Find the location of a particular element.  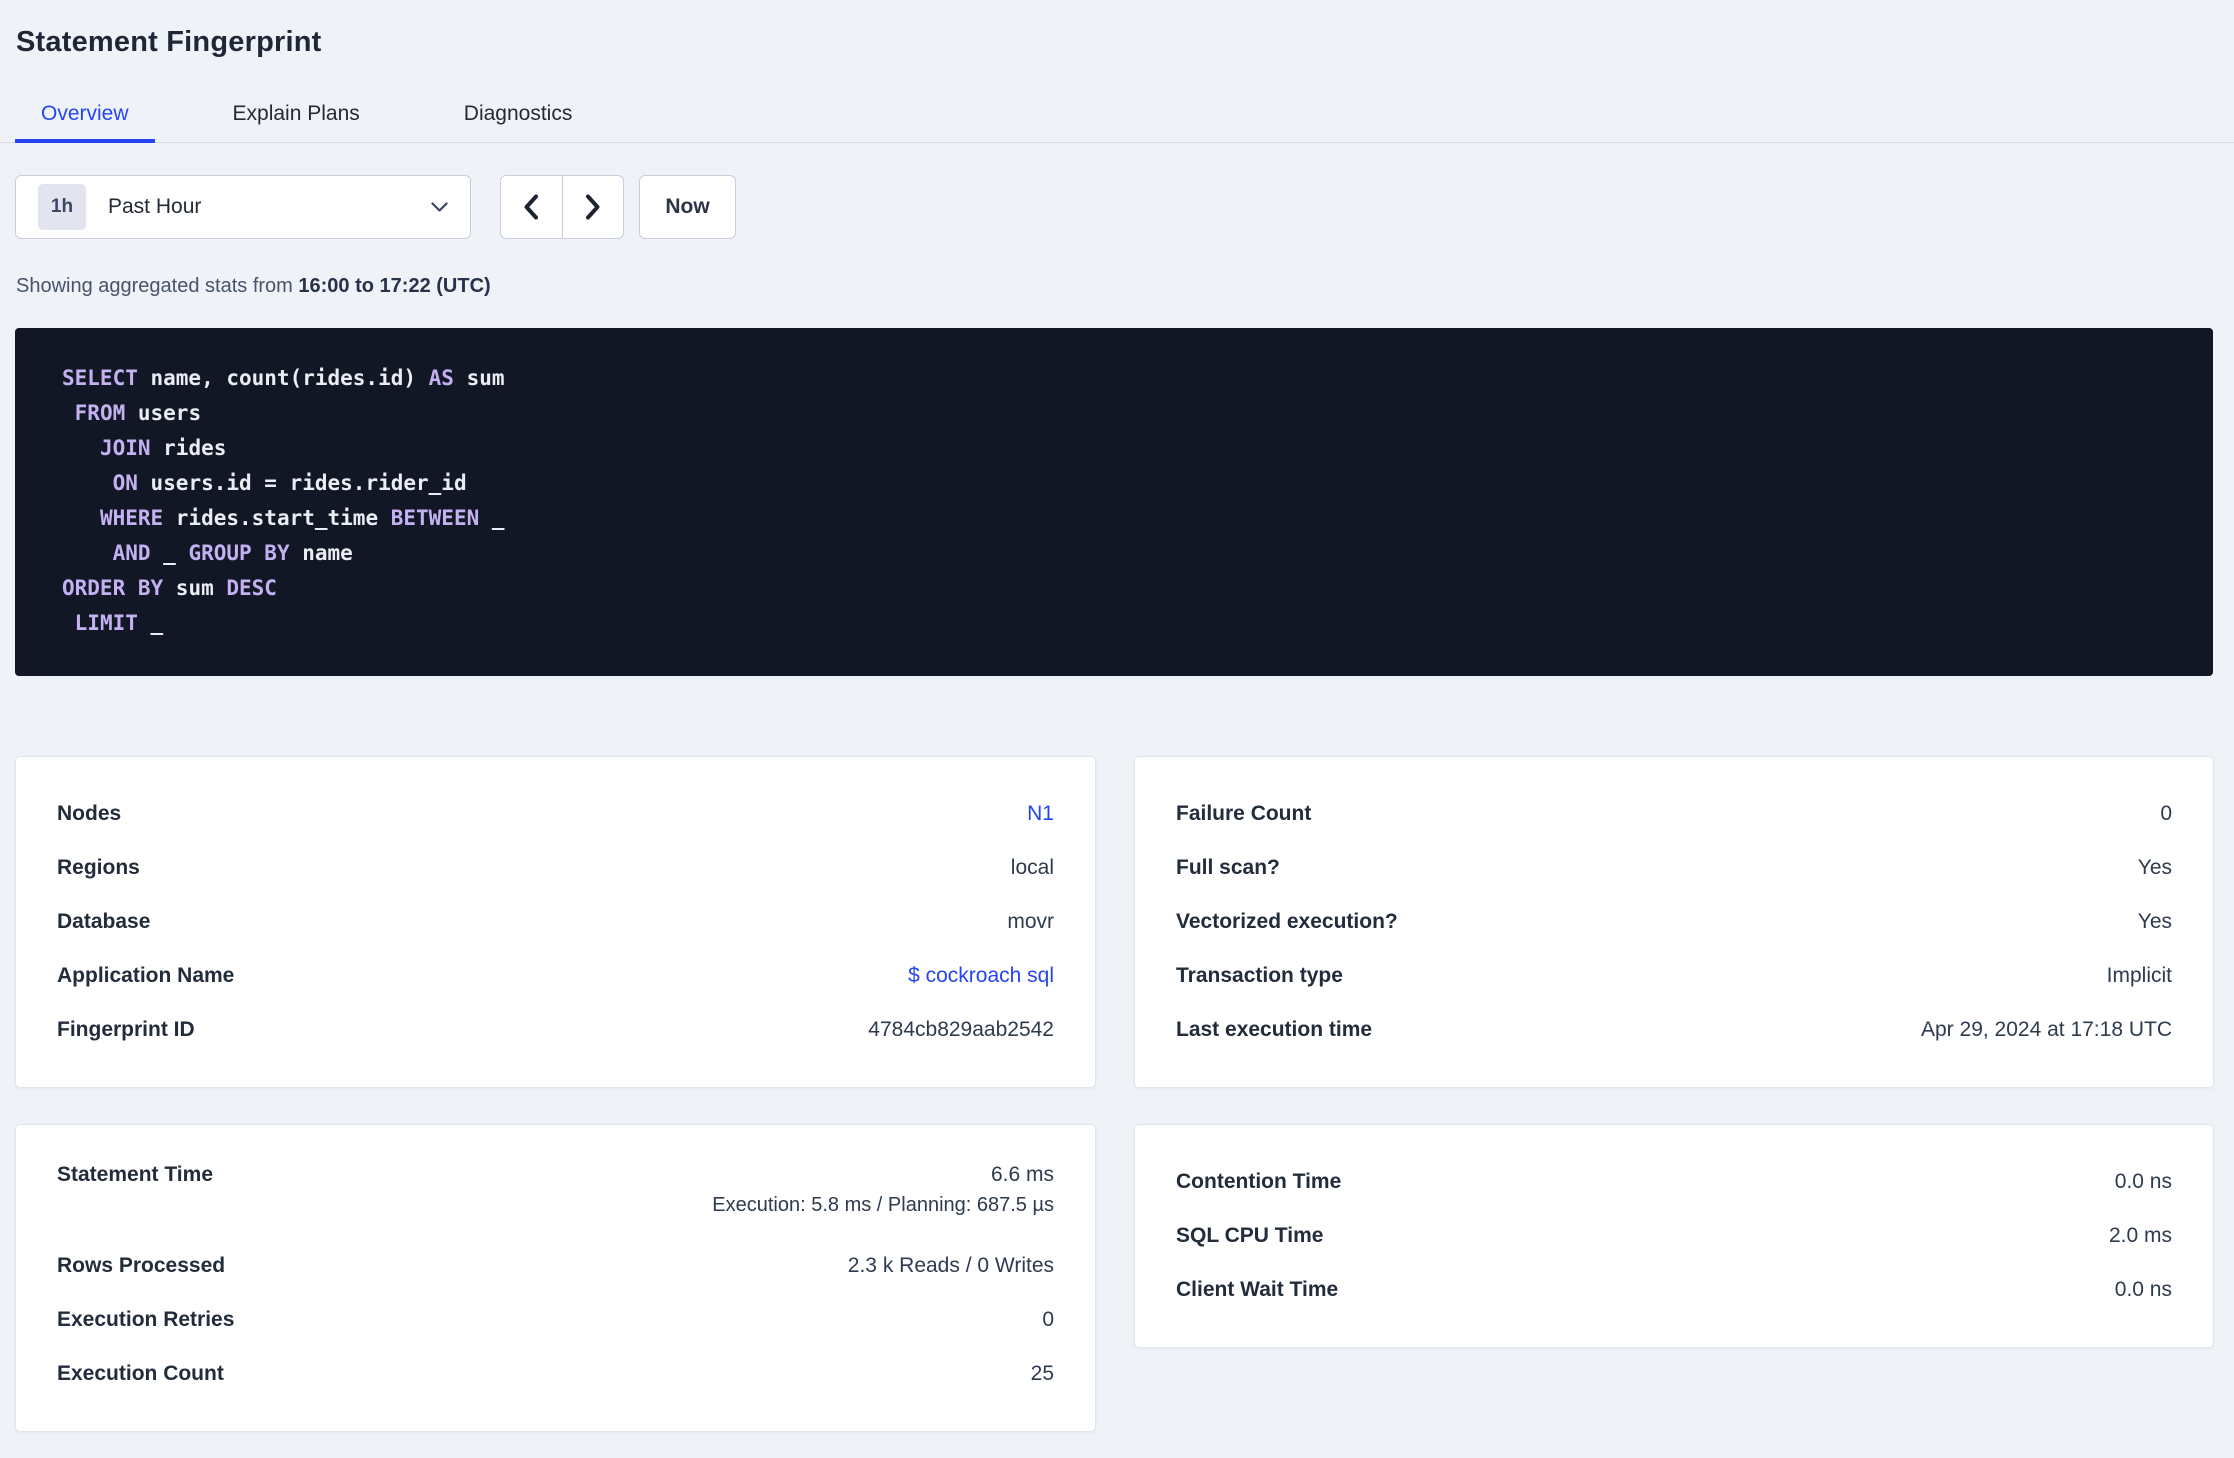

detail-label: Failure Count is located at coordinates (1244, 813).